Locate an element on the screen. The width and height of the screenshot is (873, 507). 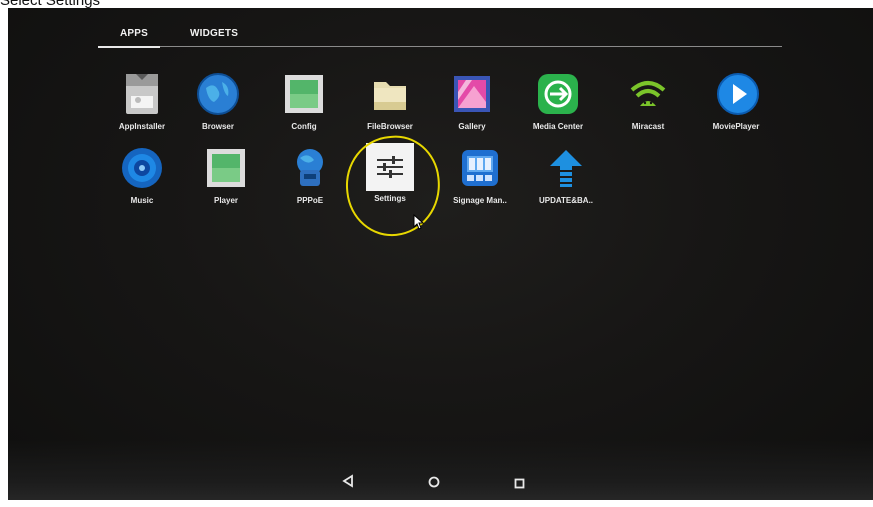
app-signage-manager: Signage Man.. is located at coordinates (480, 175).